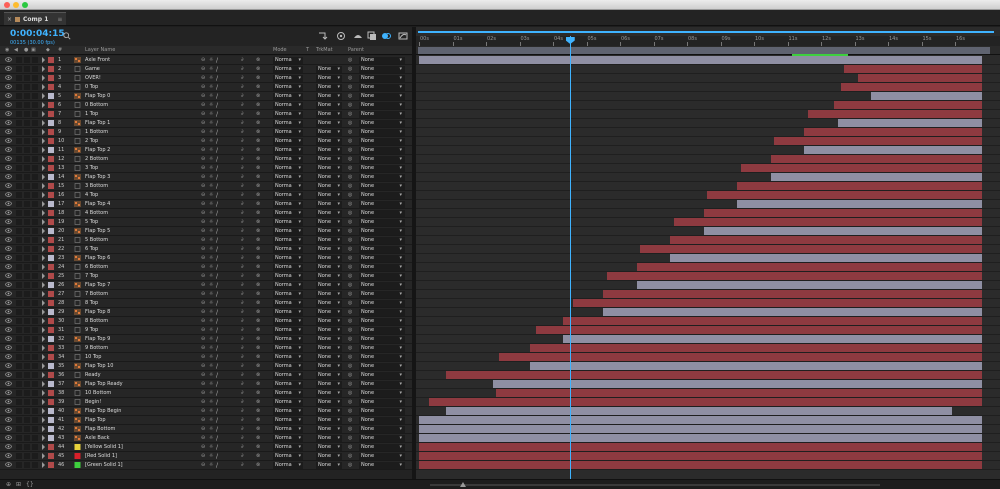 This screenshot has width=1000, height=489. I want to click on search-icon, so click(67, 36).